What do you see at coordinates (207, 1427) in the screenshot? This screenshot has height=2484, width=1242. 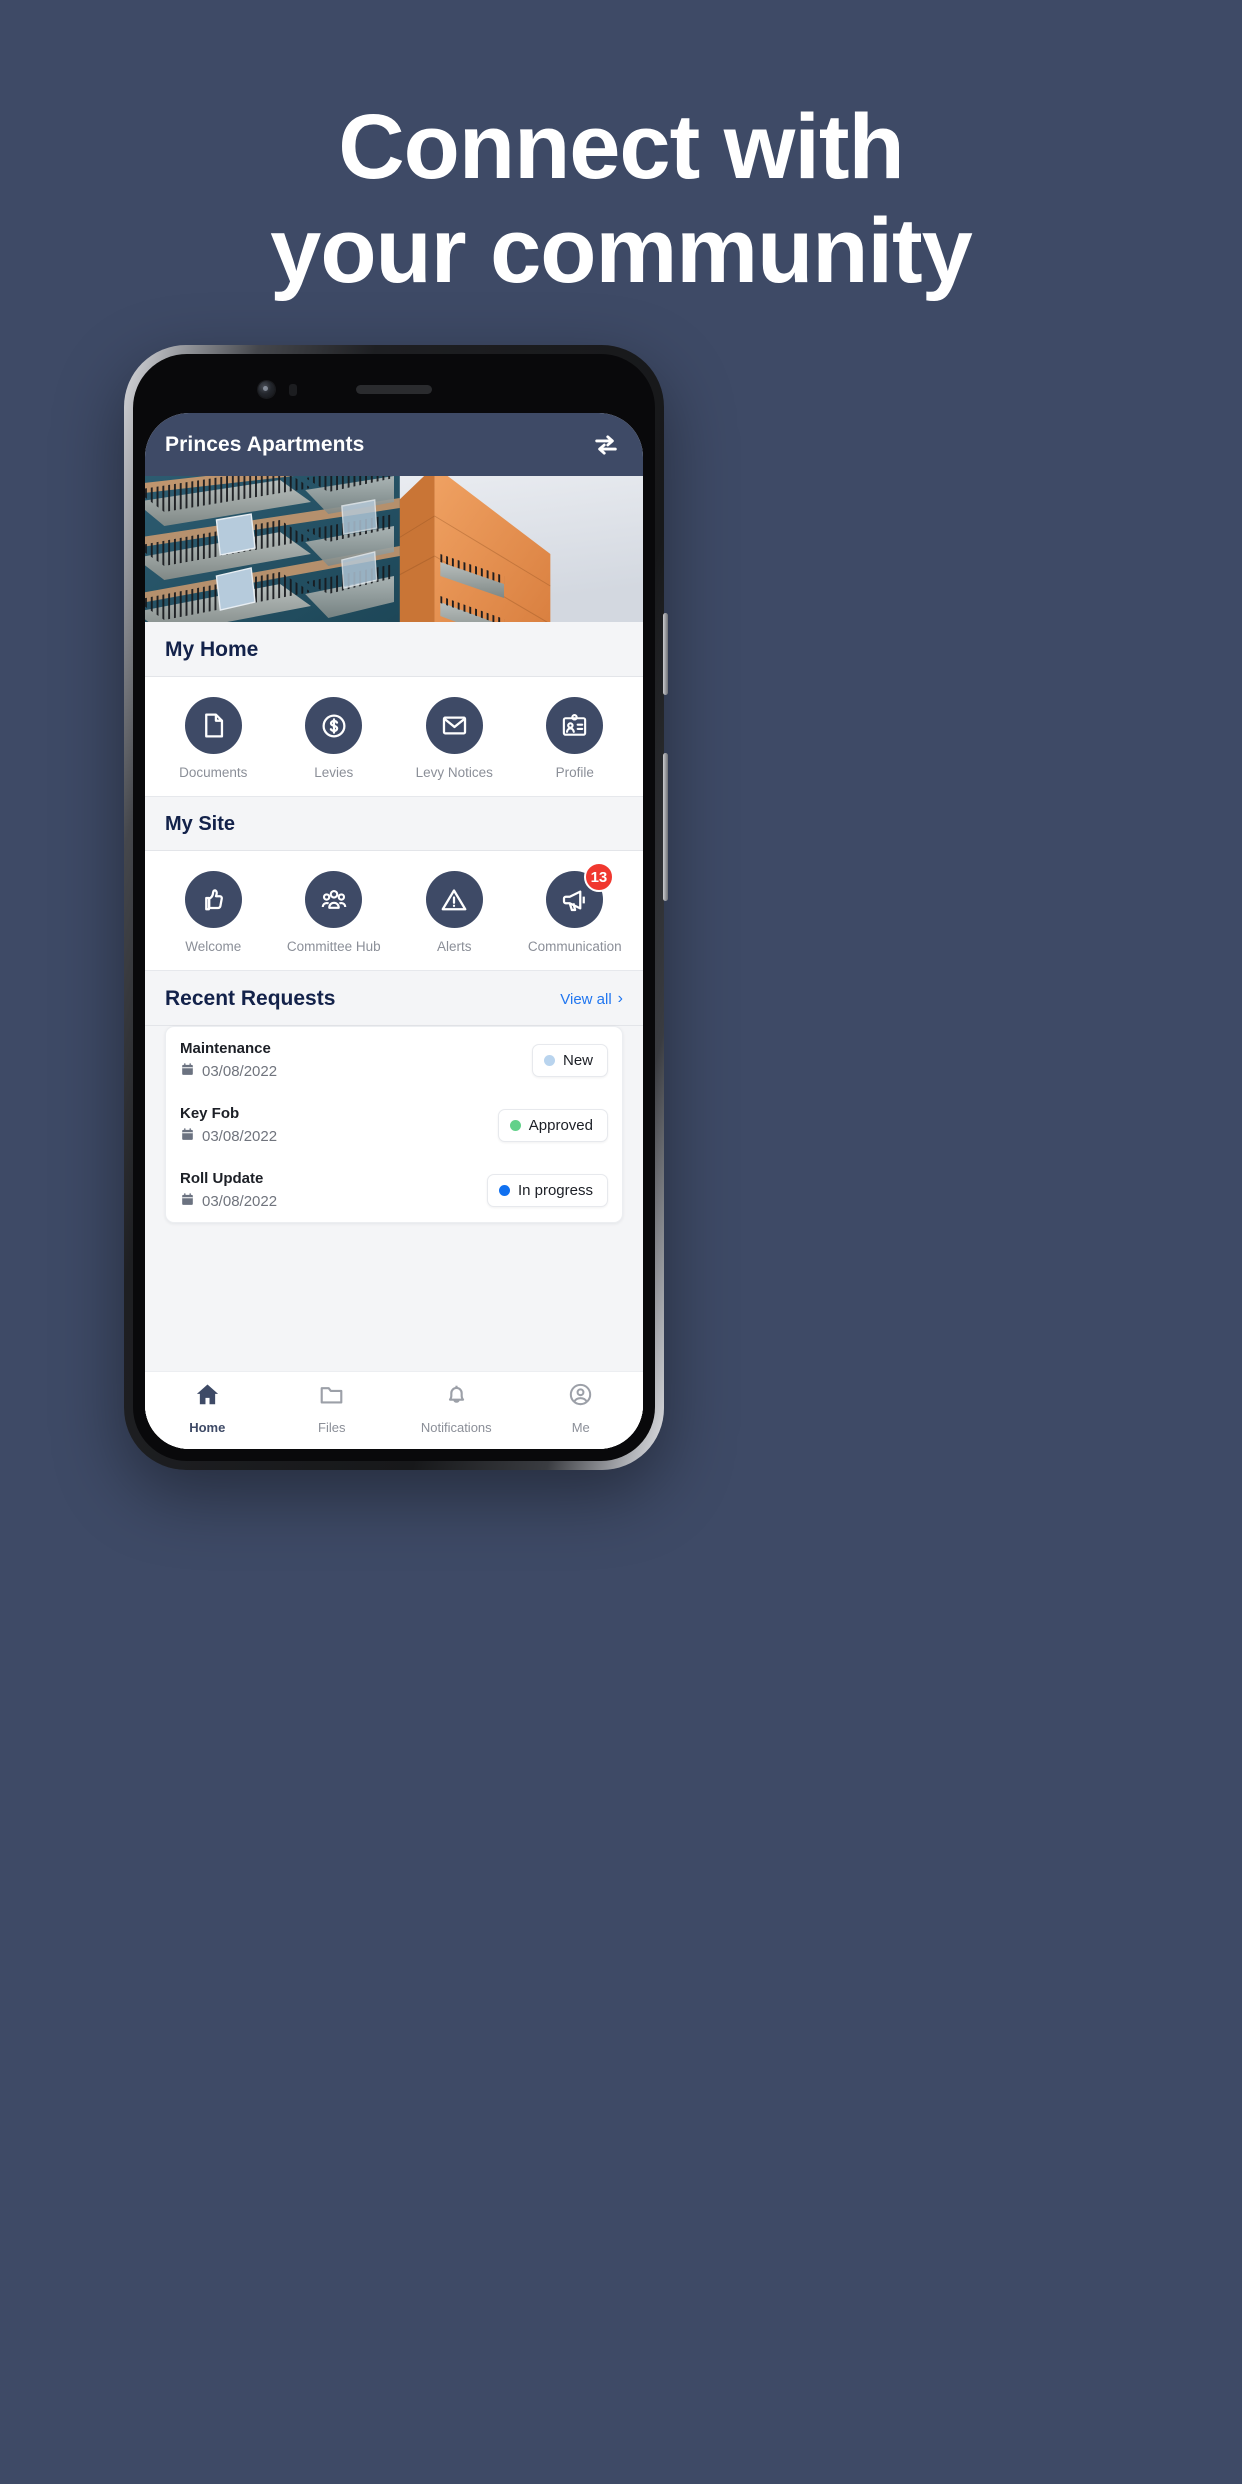 I see `nav-label: Home` at bounding box center [207, 1427].